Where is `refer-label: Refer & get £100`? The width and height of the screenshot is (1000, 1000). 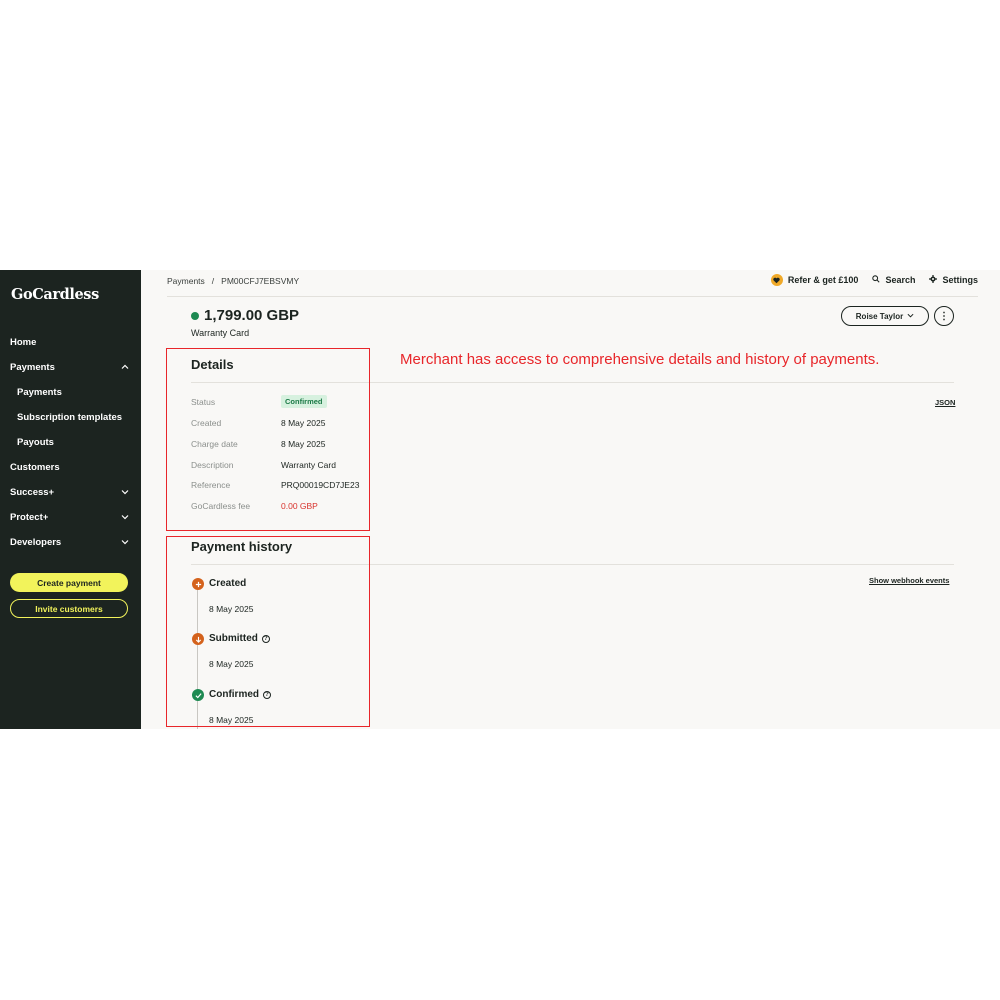
refer-label: Refer & get £100 is located at coordinates (823, 280).